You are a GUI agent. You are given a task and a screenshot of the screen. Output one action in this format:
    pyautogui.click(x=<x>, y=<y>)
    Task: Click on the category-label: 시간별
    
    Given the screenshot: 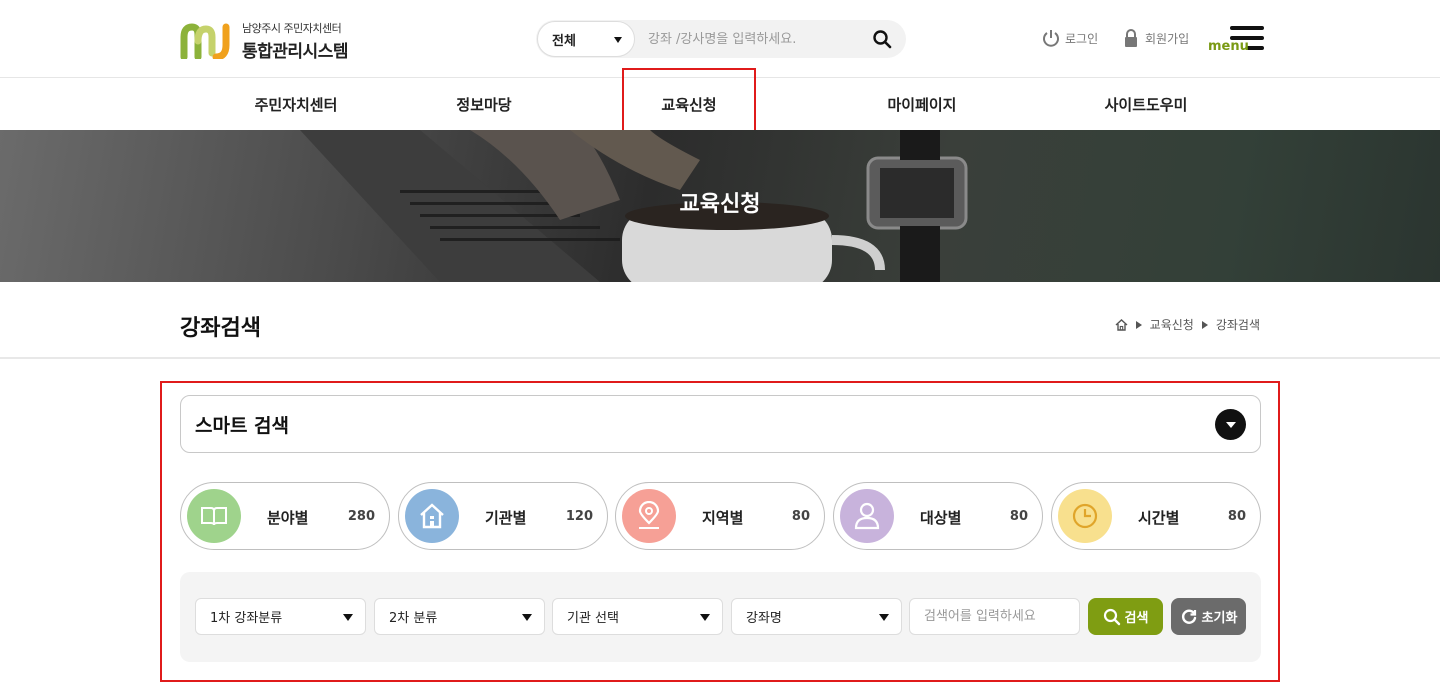 What is the action you would take?
    pyautogui.click(x=1159, y=518)
    